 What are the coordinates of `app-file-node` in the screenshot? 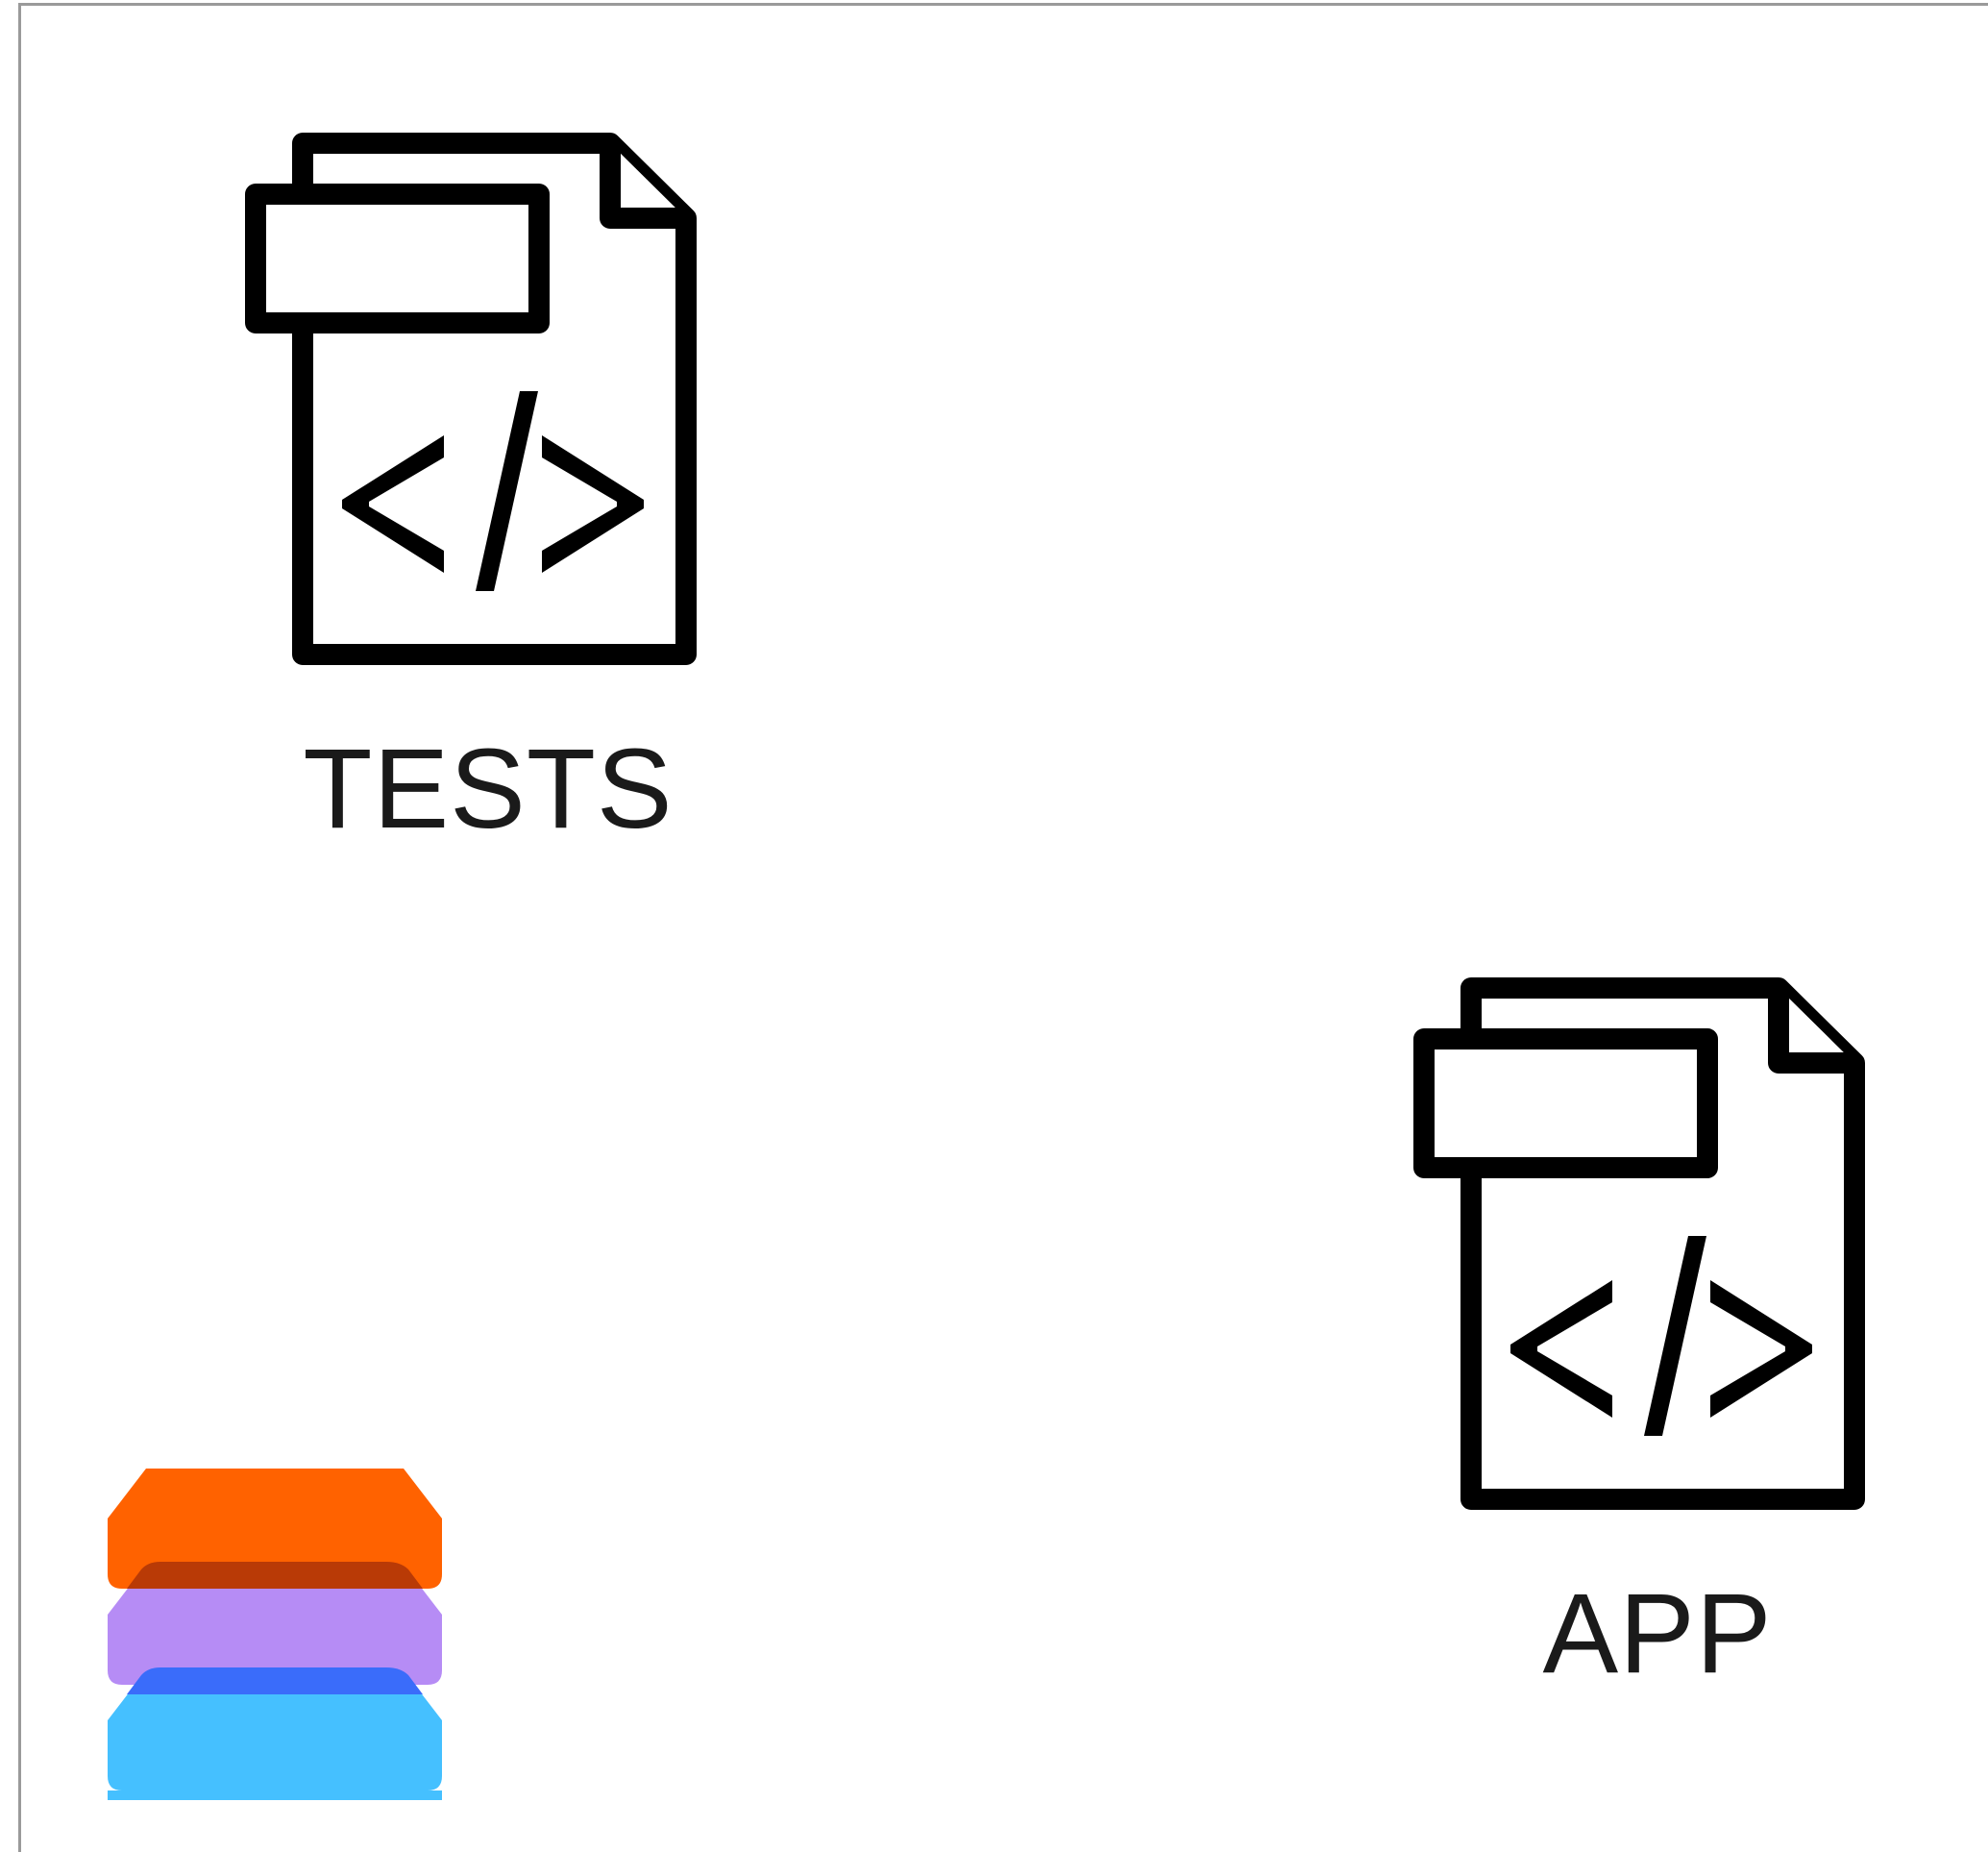 It's located at (1639, 1246).